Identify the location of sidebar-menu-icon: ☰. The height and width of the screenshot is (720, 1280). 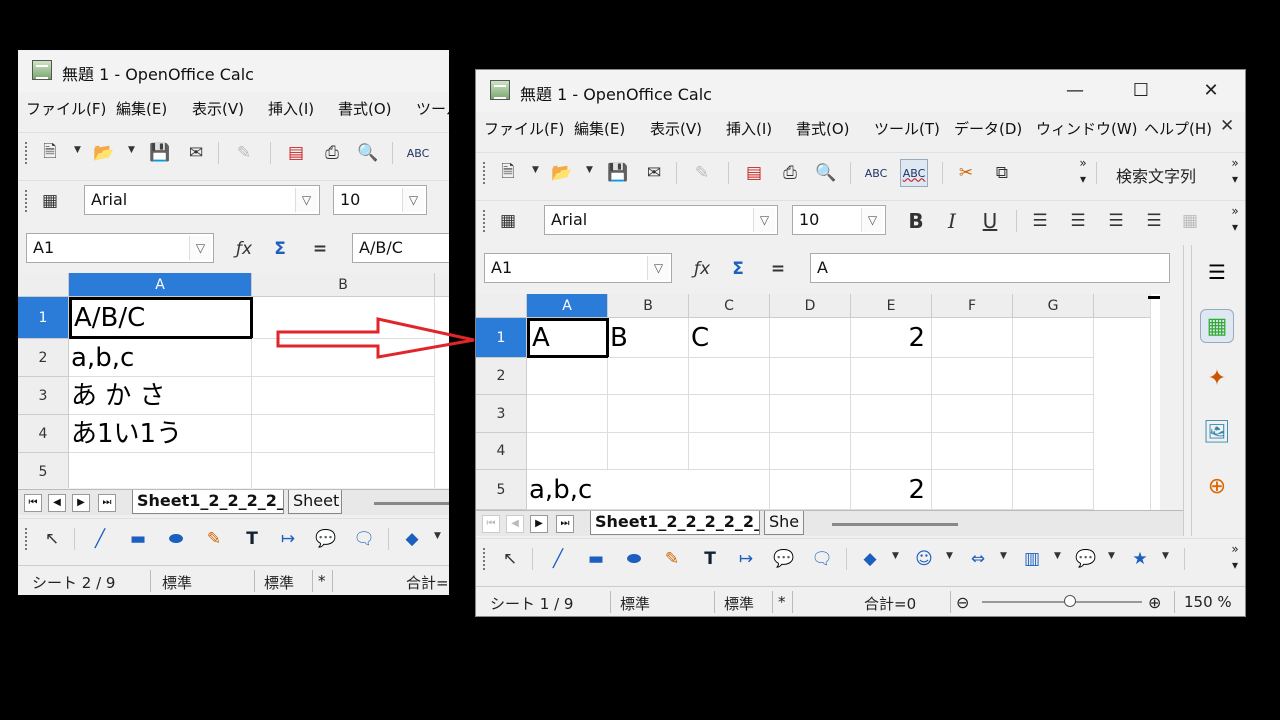
(1217, 272).